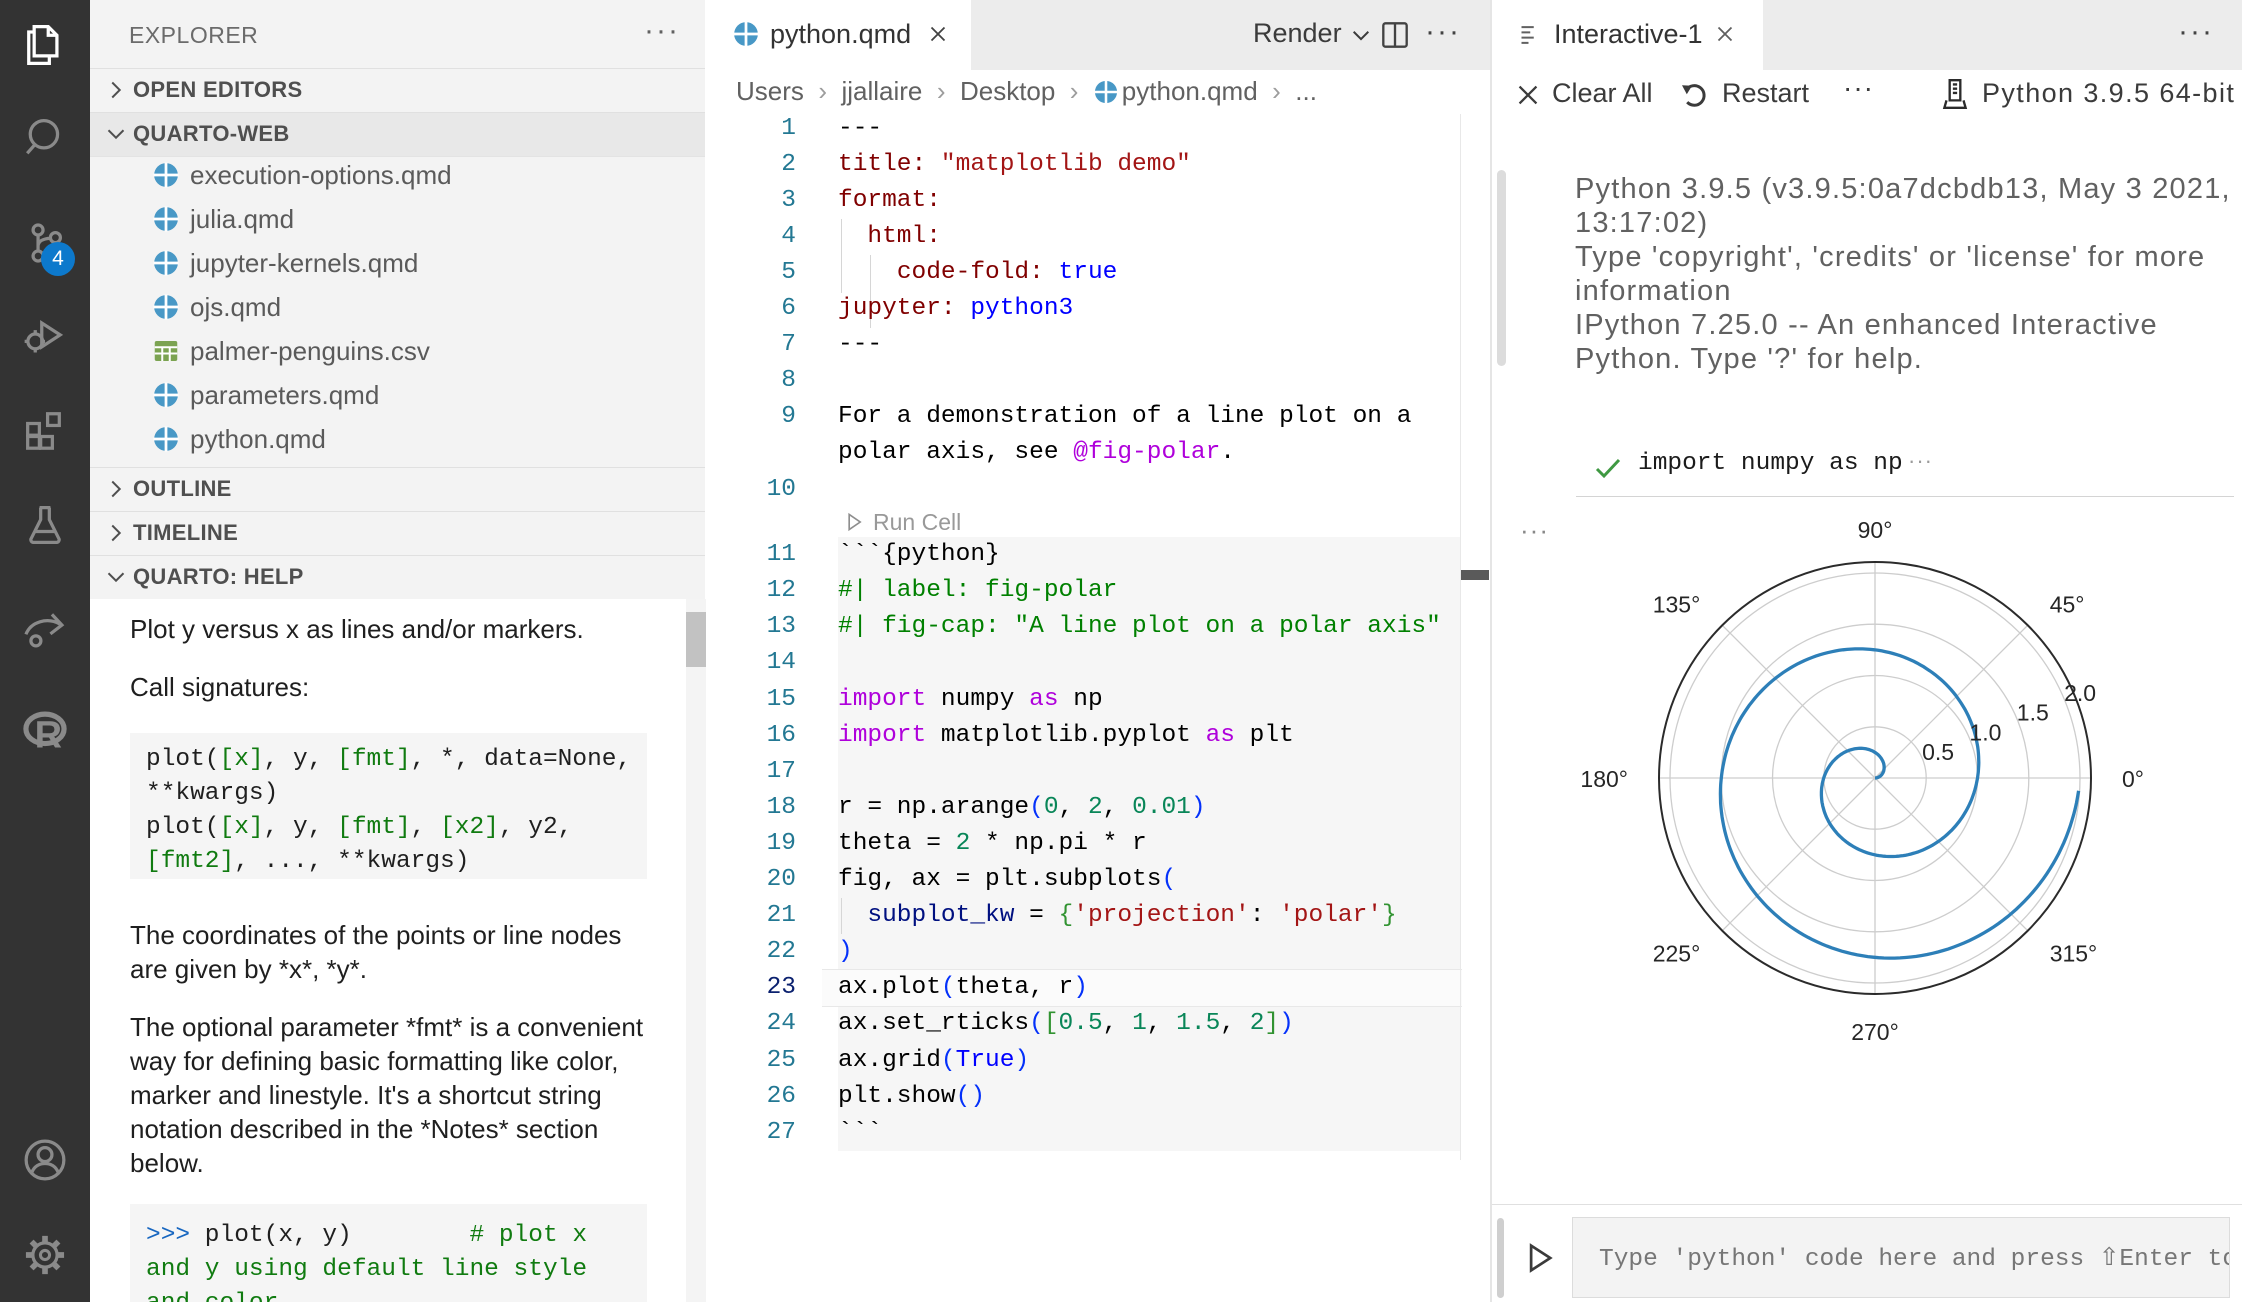  I want to click on svg-text: 135°, so click(1677, 604).